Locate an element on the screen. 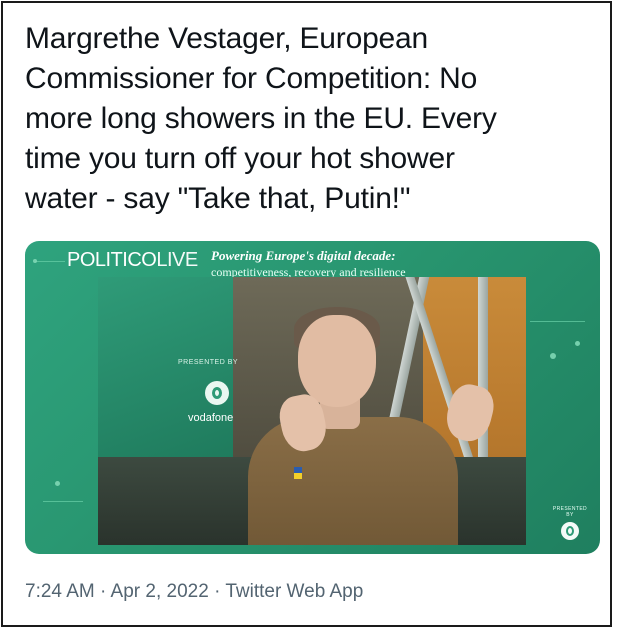 Image resolution: width=617 pixels, height=632 pixels. politico-live-logo: POLITICOLIVE is located at coordinates (132, 260).